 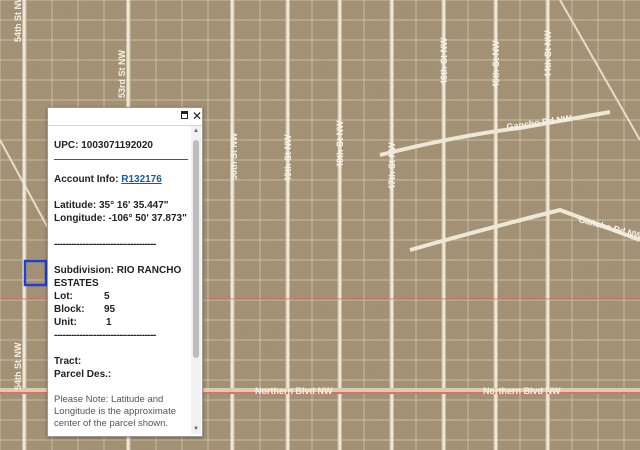 I want to click on divider, so click(x=121, y=159).